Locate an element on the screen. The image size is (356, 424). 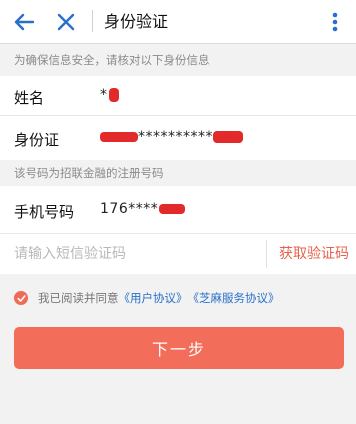
back-arrow-icon is located at coordinates (24, 22).